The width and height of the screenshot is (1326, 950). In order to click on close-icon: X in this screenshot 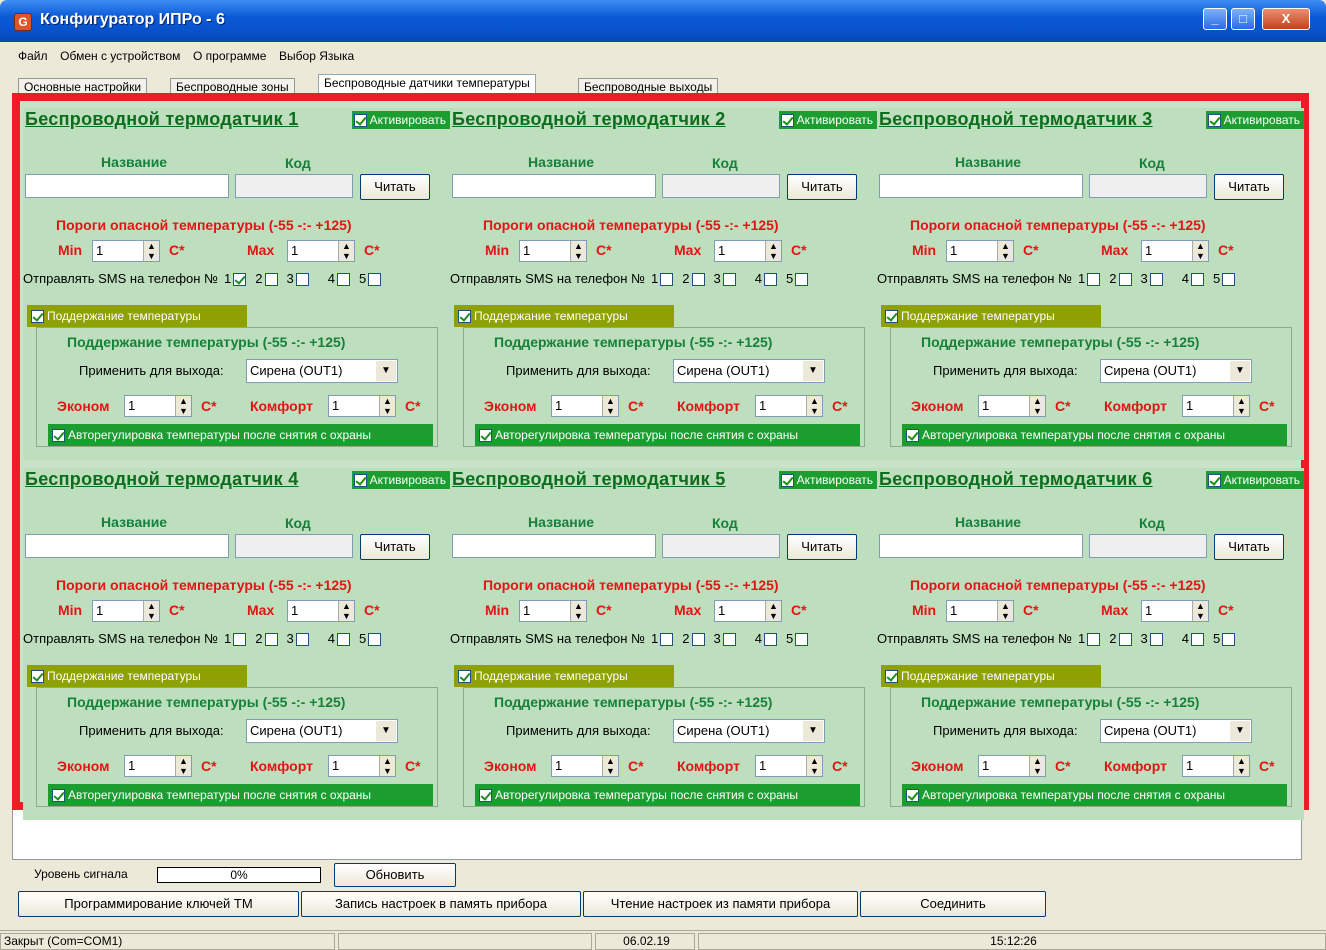, I will do `click(1286, 19)`.